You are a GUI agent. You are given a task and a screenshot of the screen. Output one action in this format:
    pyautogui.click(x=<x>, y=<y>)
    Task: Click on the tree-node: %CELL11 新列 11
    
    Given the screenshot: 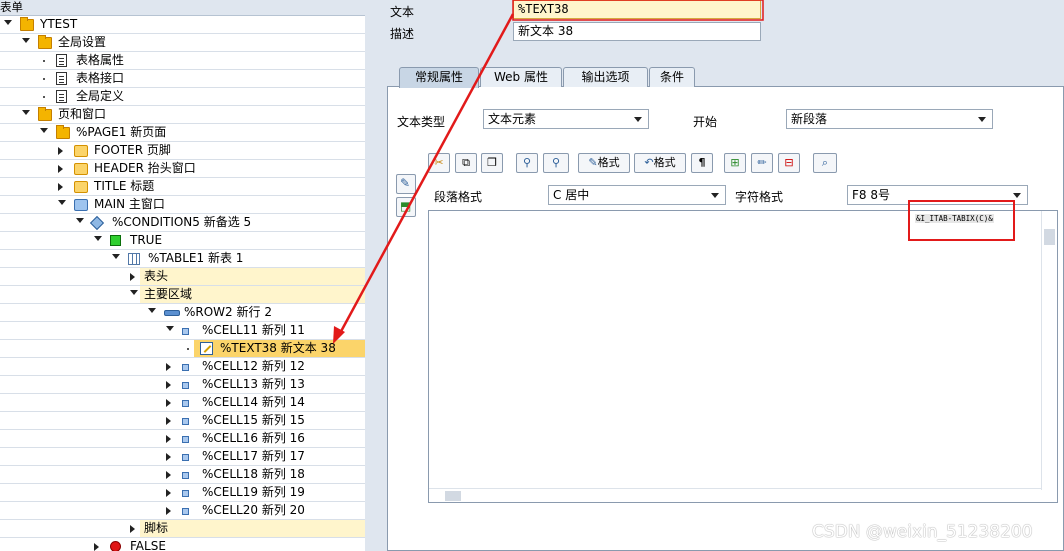 What is the action you would take?
    pyautogui.click(x=182, y=331)
    